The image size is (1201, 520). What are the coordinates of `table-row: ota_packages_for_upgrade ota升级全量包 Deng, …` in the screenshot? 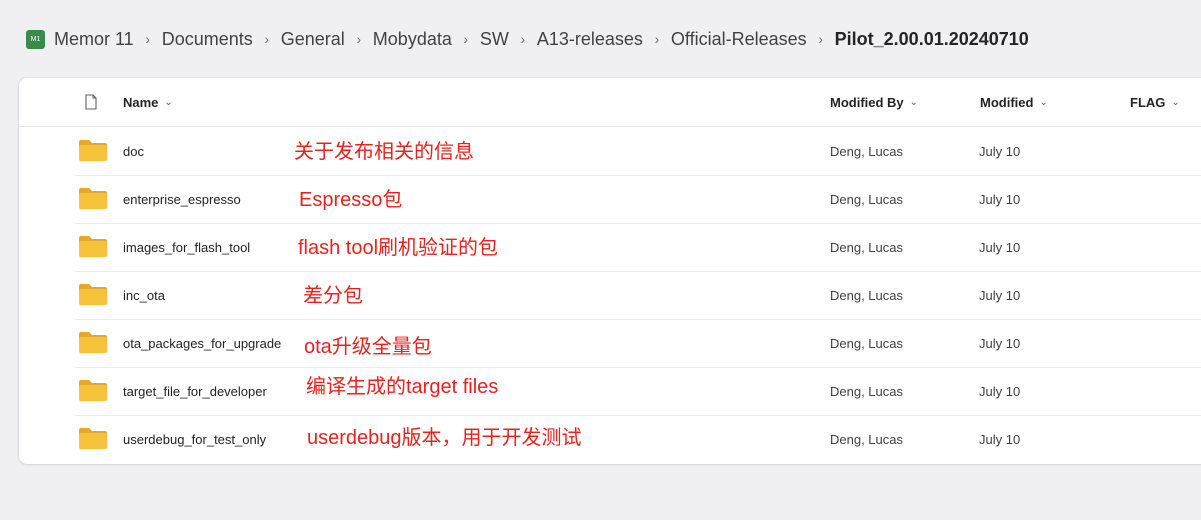 It's located at (638, 343).